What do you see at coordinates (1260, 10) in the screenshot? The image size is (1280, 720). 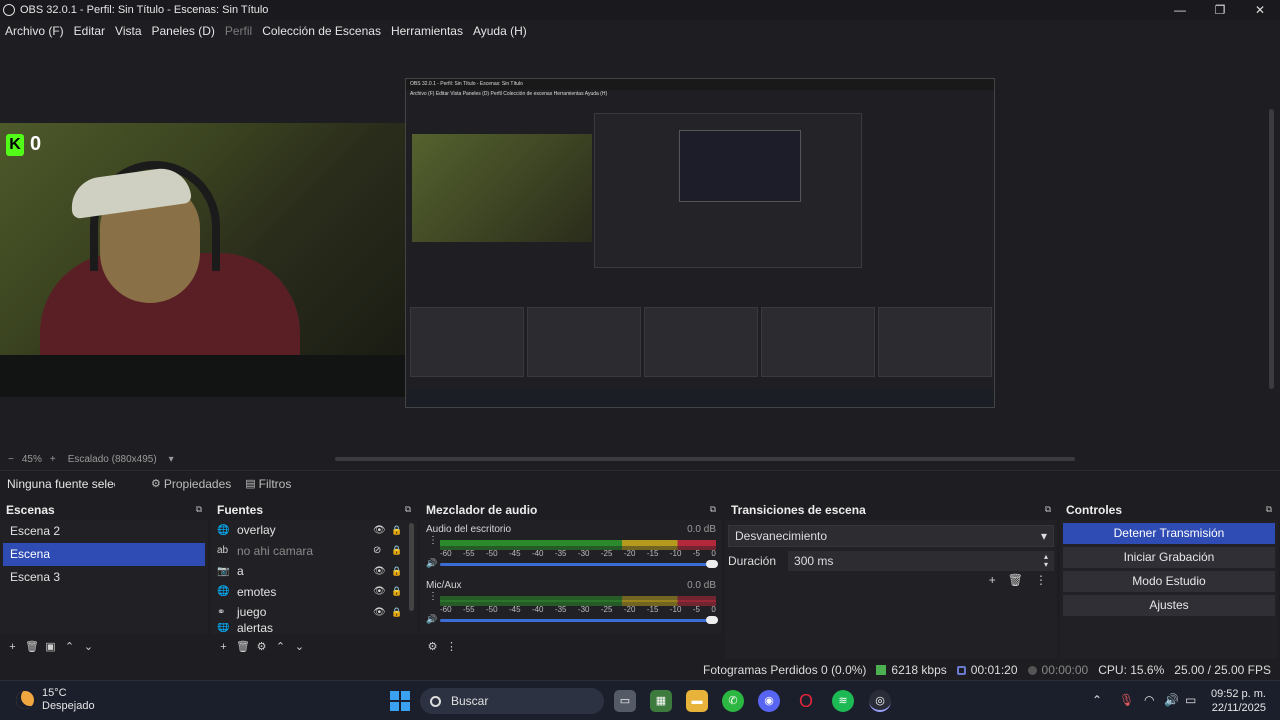 I see `close-button: ✕` at bounding box center [1260, 10].